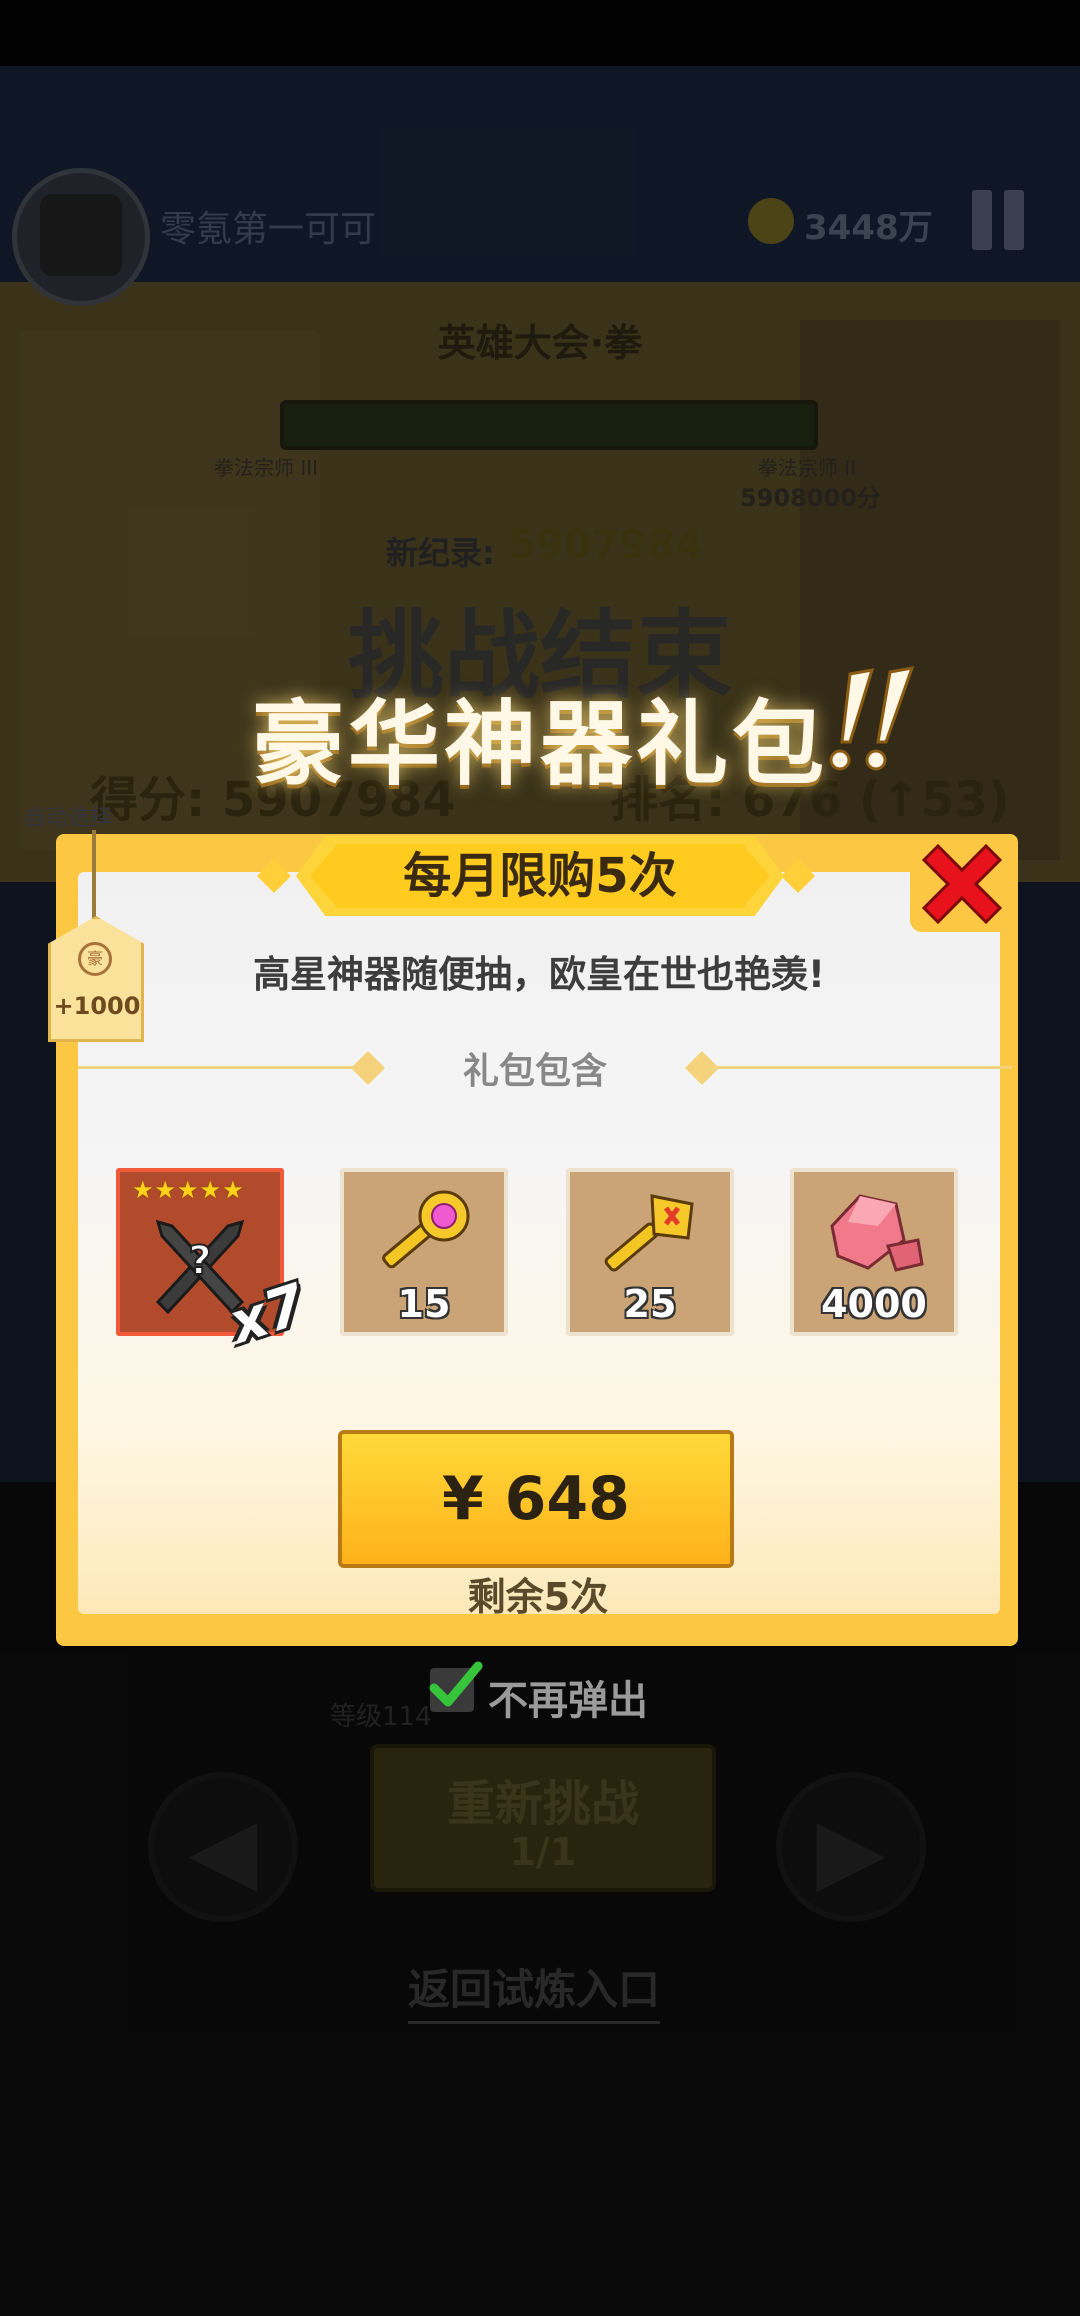  What do you see at coordinates (568, 1697) in the screenshot?
I see `dont-show-again-label: 不再弹出` at bounding box center [568, 1697].